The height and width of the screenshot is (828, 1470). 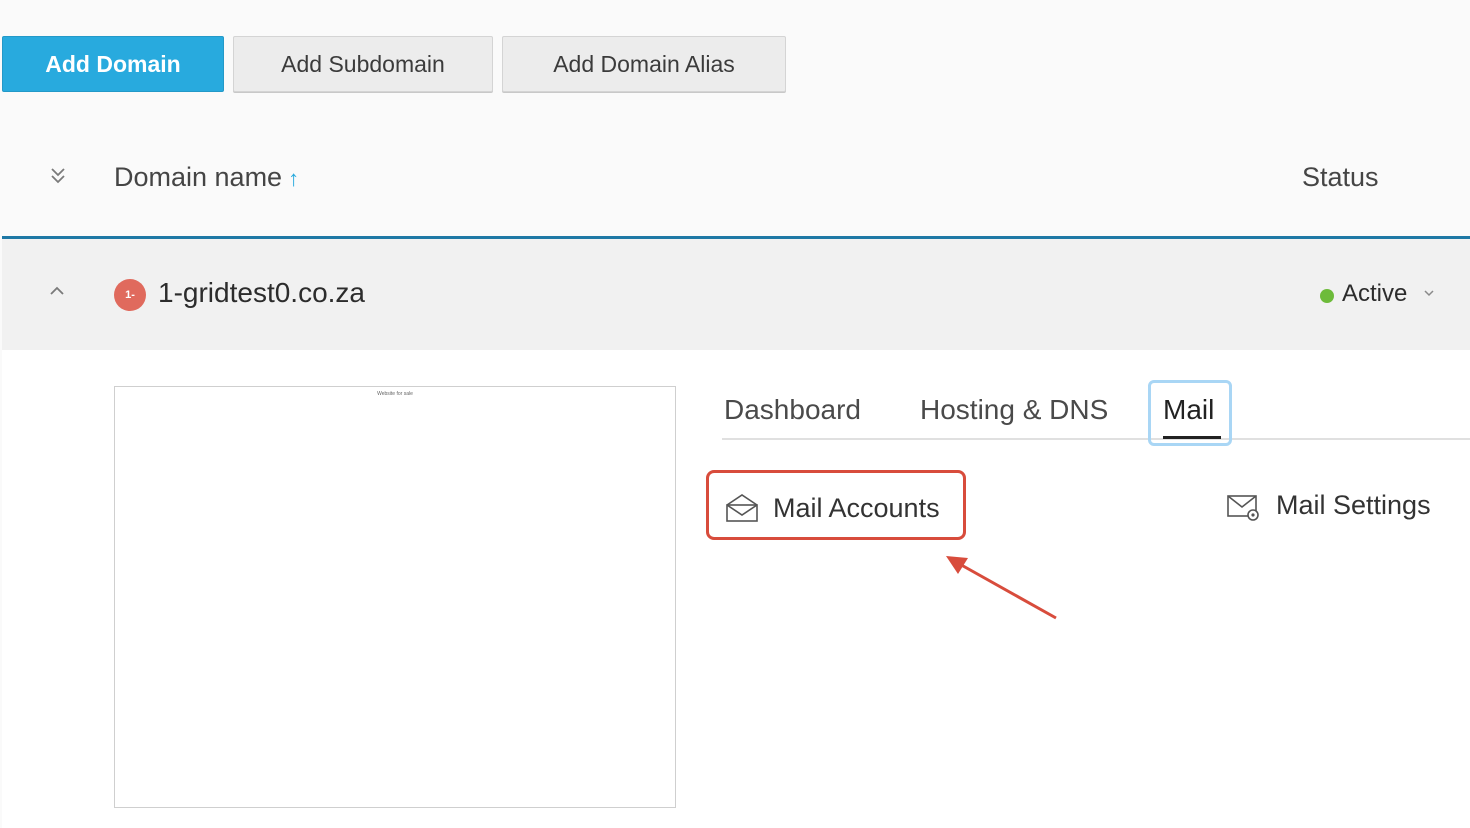 I want to click on status-chevron-svg, so click(x=1429, y=293).